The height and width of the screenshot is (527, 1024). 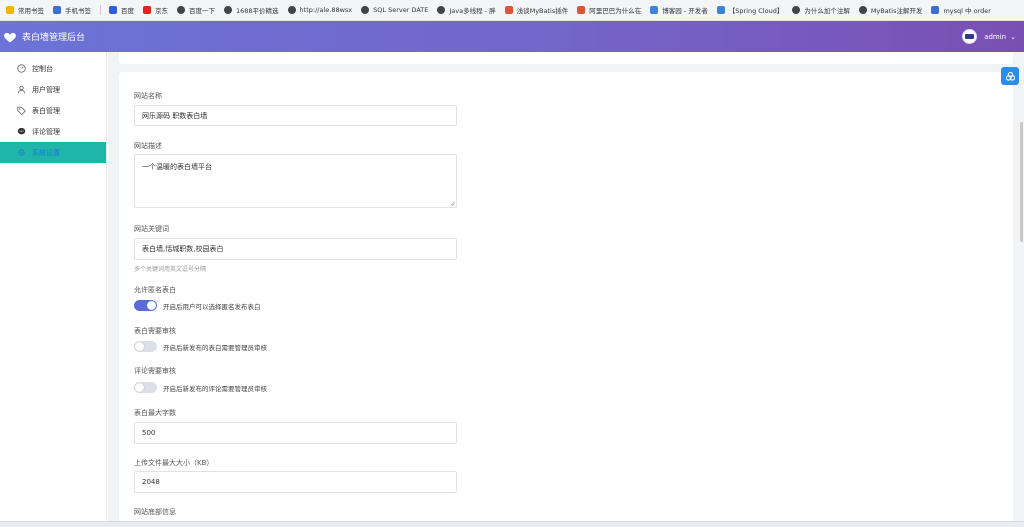 I want to click on sidebar-item-label: 控制台, so click(x=42, y=68).